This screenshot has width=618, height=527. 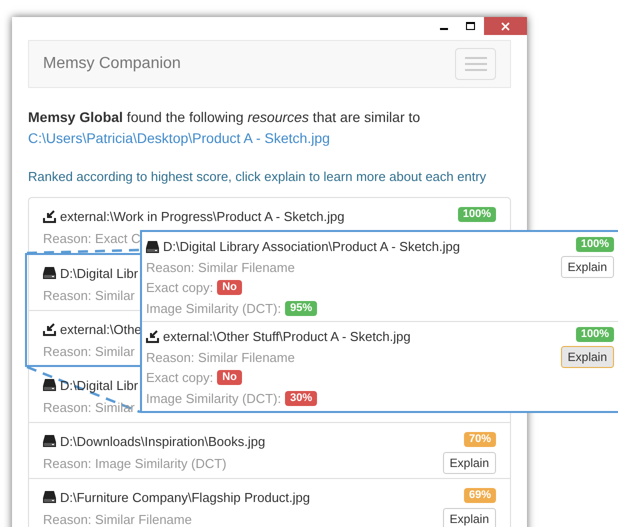 I want to click on file-path: external:\Other Stuff\Product A - Sketch.jpg, so click(x=287, y=337).